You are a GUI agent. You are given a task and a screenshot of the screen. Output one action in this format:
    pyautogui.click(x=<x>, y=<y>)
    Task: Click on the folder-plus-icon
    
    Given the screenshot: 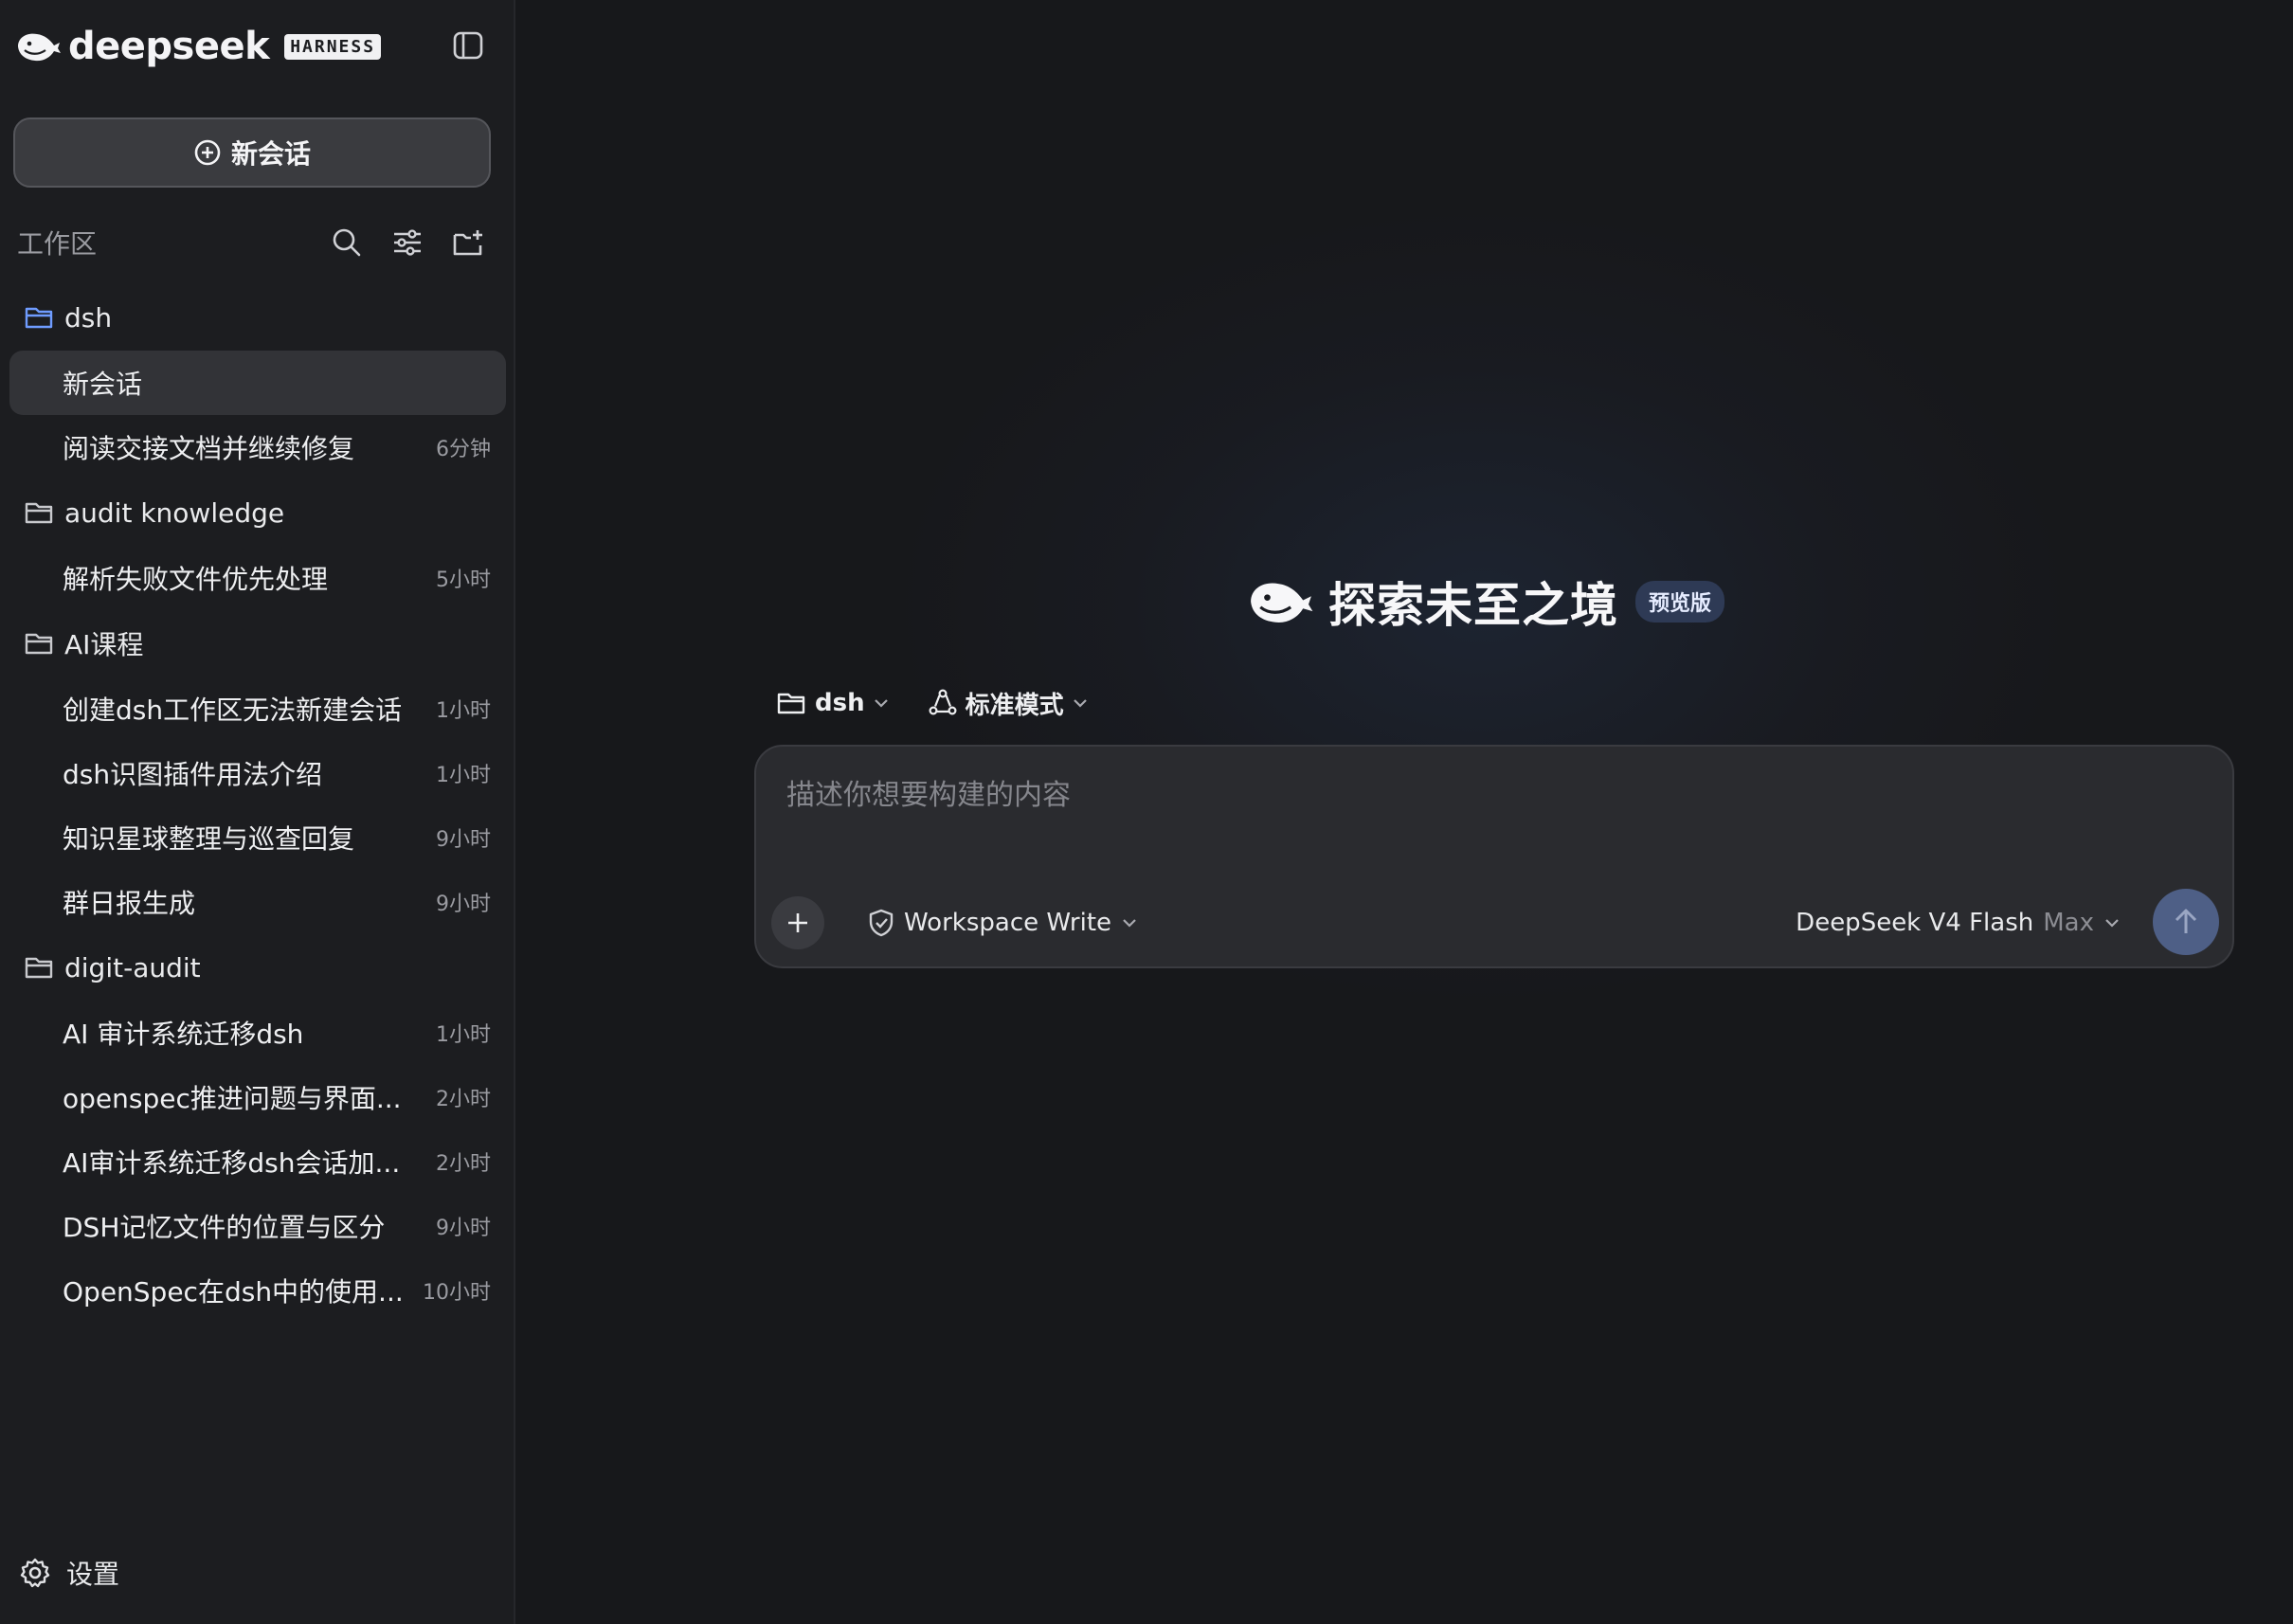 What is the action you would take?
    pyautogui.click(x=468, y=243)
    